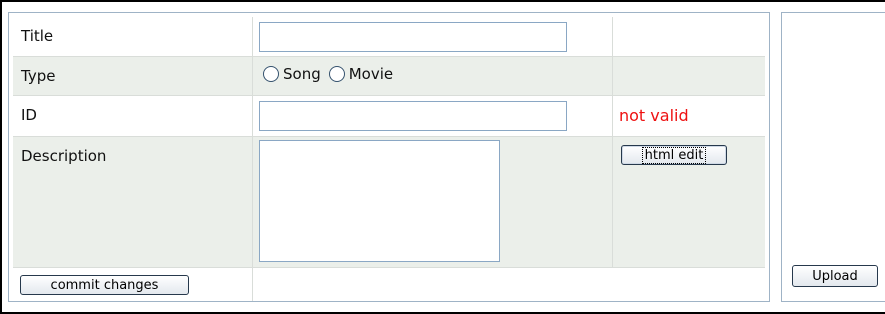  I want to click on title-row: Title, so click(389, 36).